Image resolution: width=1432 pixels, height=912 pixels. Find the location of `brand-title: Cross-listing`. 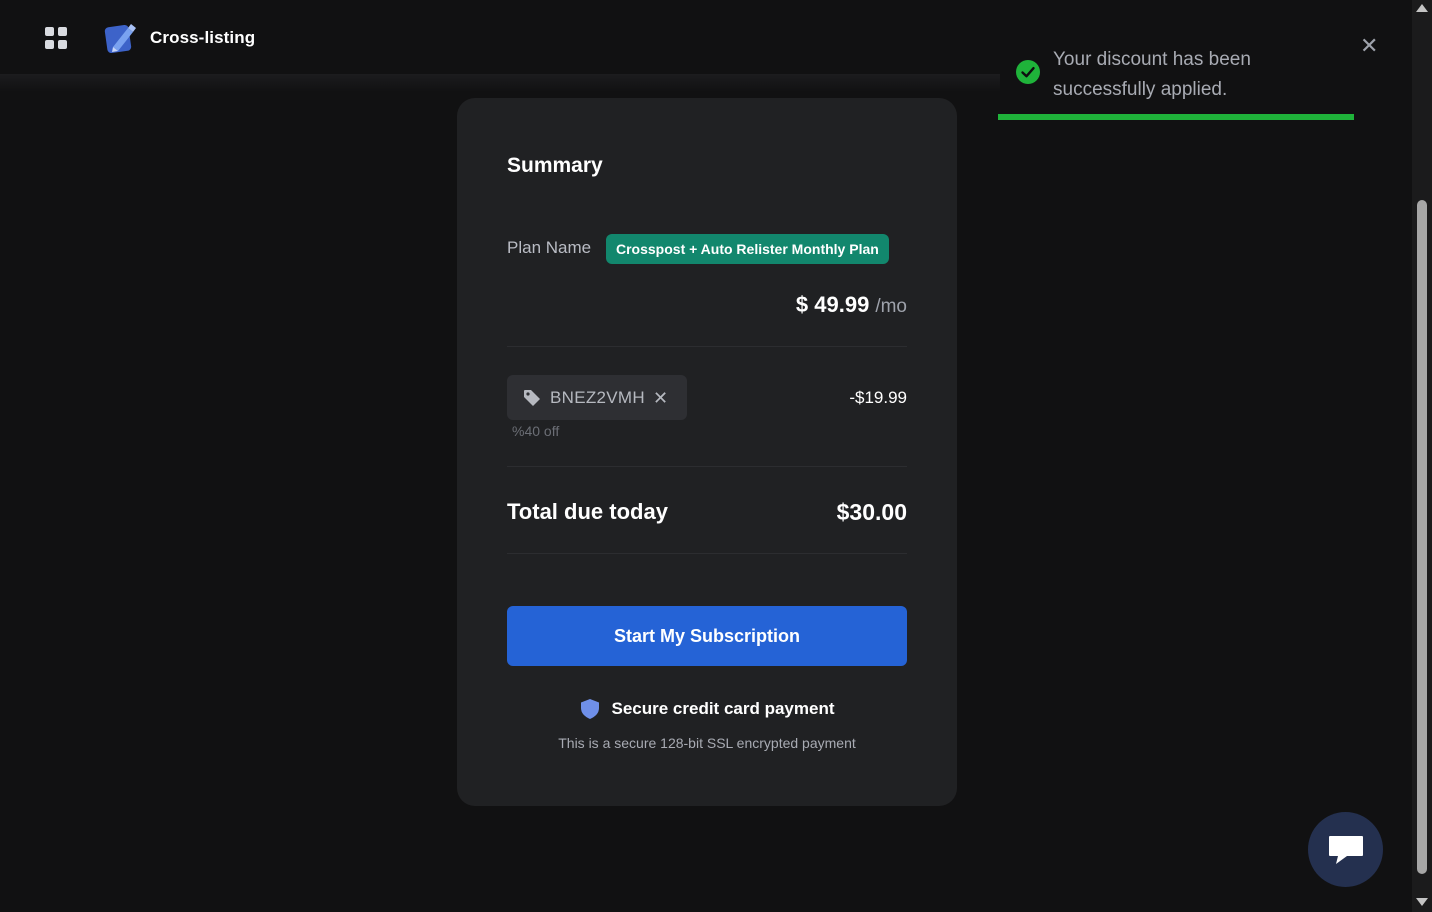

brand-title: Cross-listing is located at coordinates (202, 38).